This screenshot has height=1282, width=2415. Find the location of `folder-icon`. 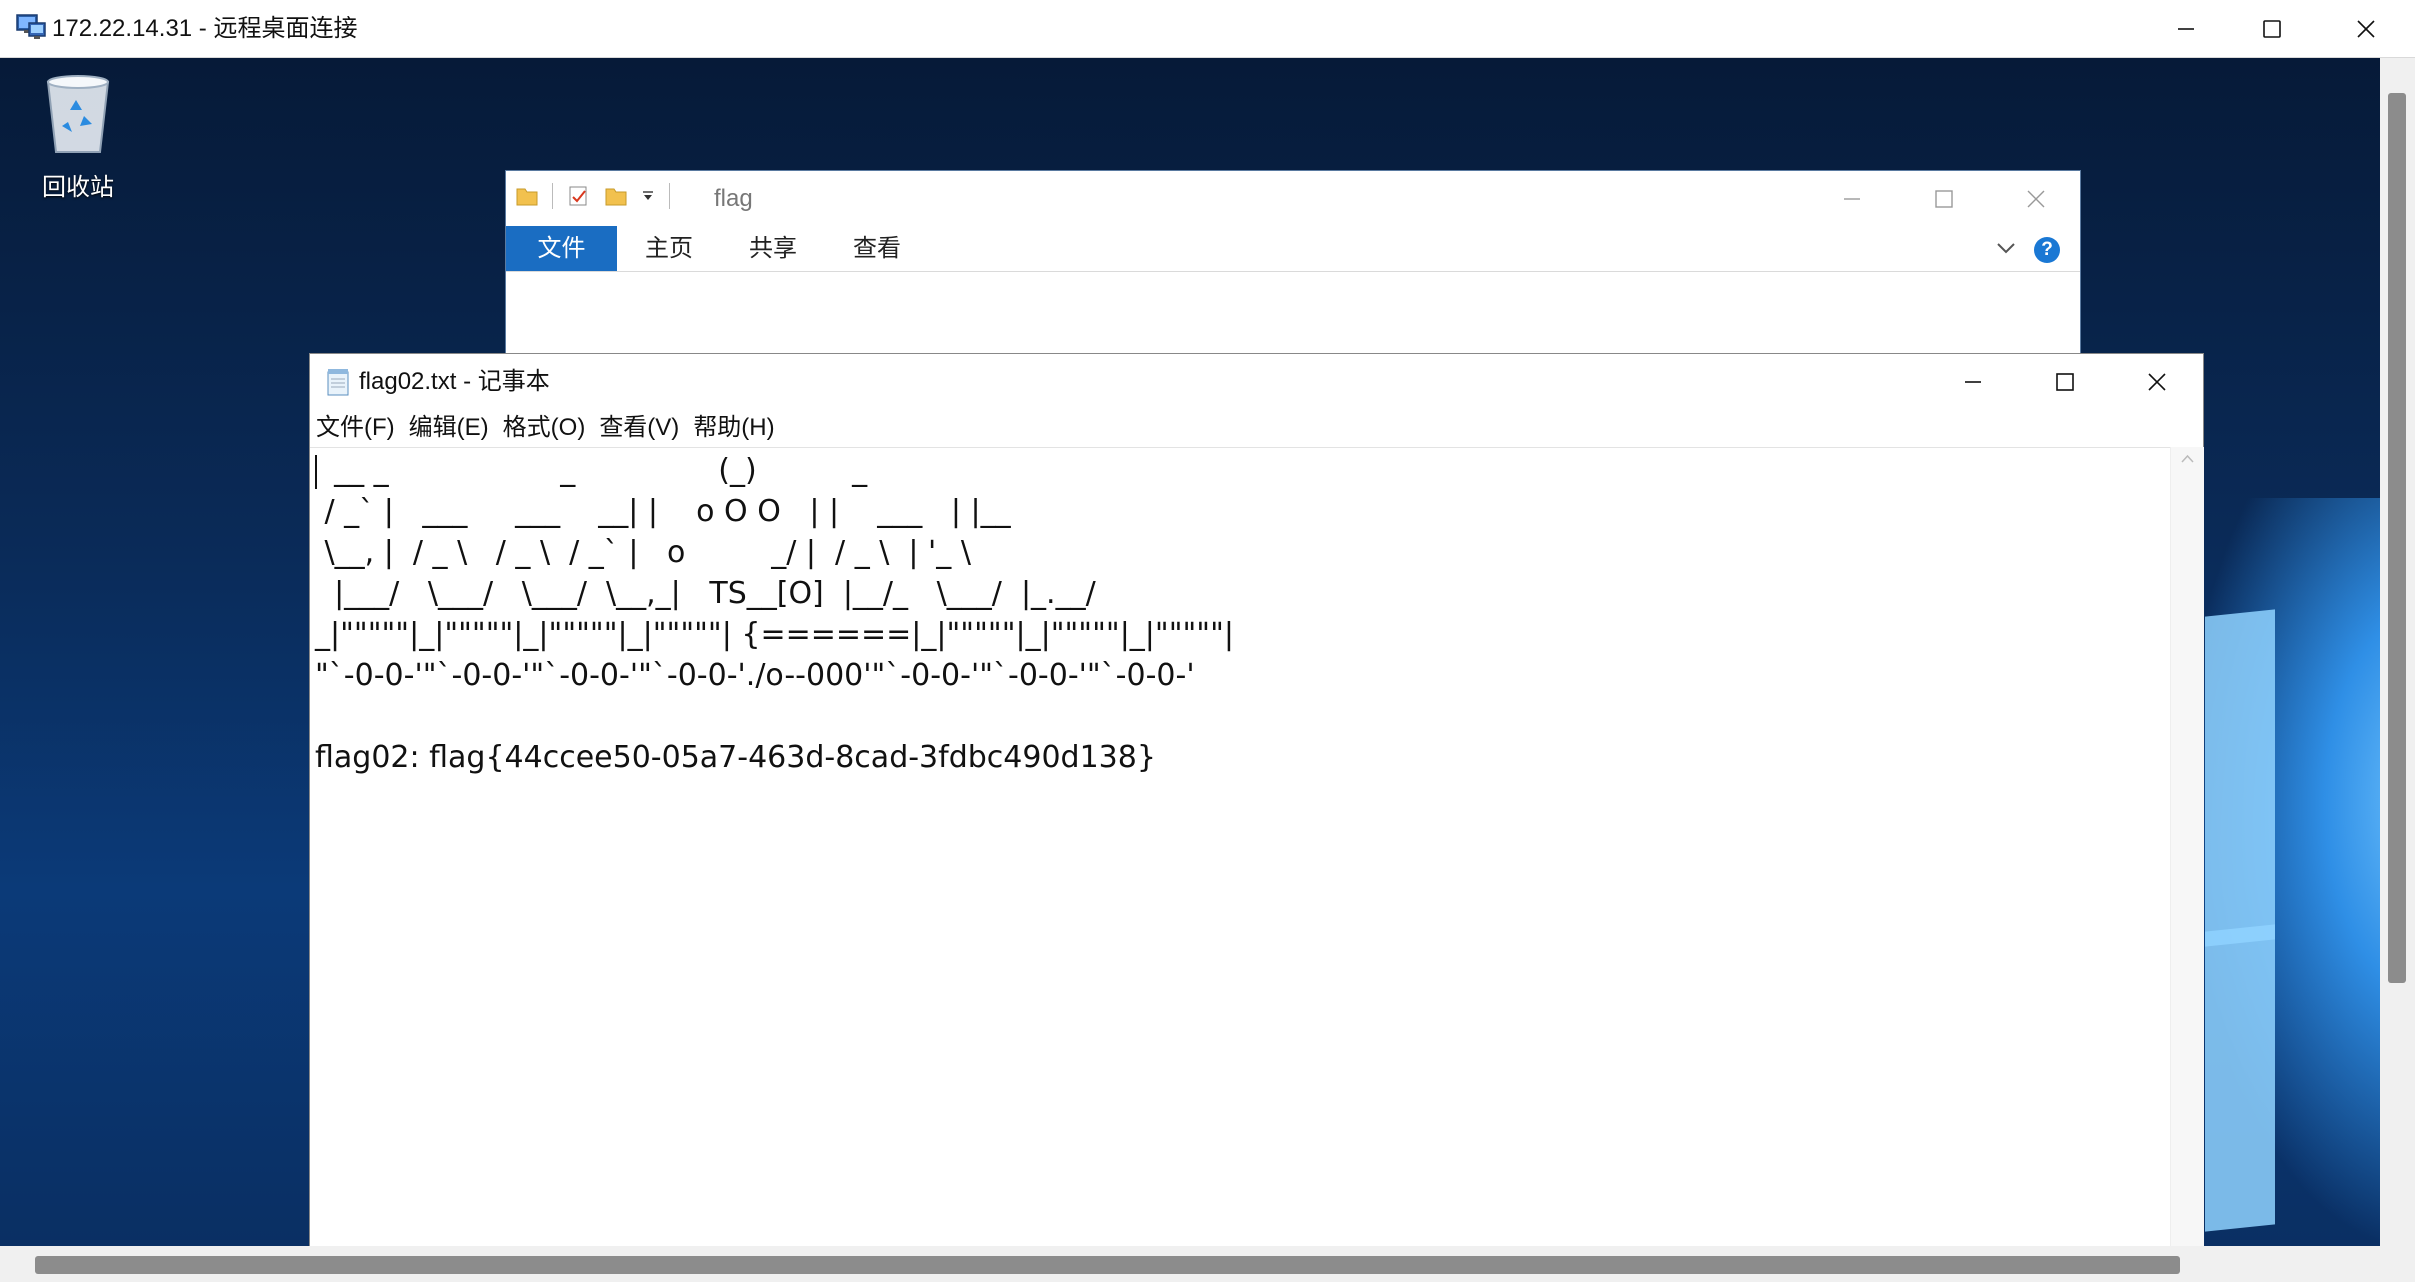

folder-icon is located at coordinates (527, 197).